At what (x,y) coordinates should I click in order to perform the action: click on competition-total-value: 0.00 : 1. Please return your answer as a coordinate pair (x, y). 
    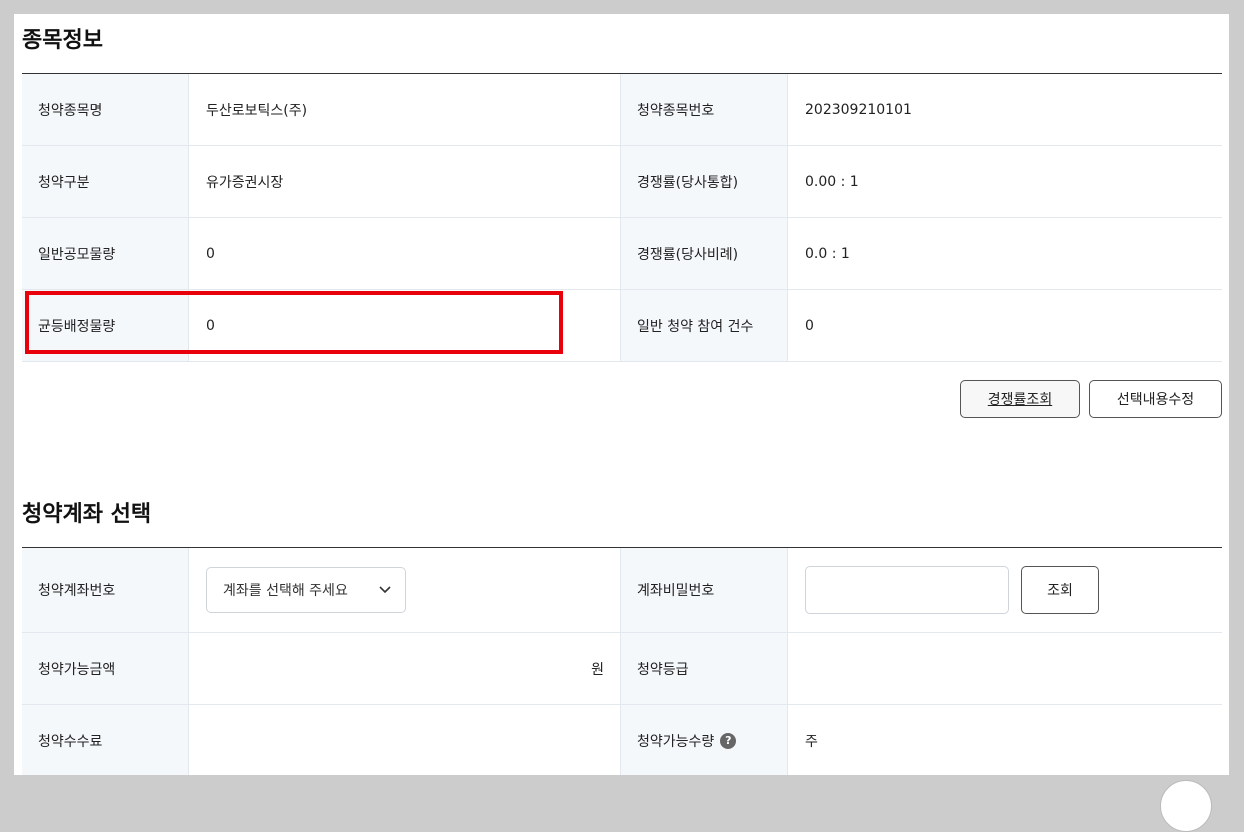
    Looking at the image, I should click on (832, 181).